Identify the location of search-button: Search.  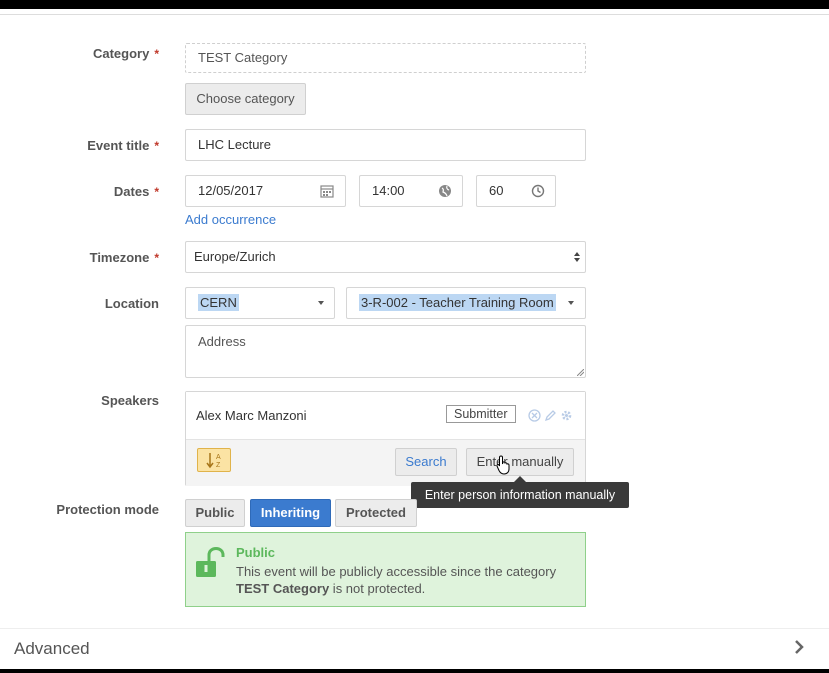
(426, 462).